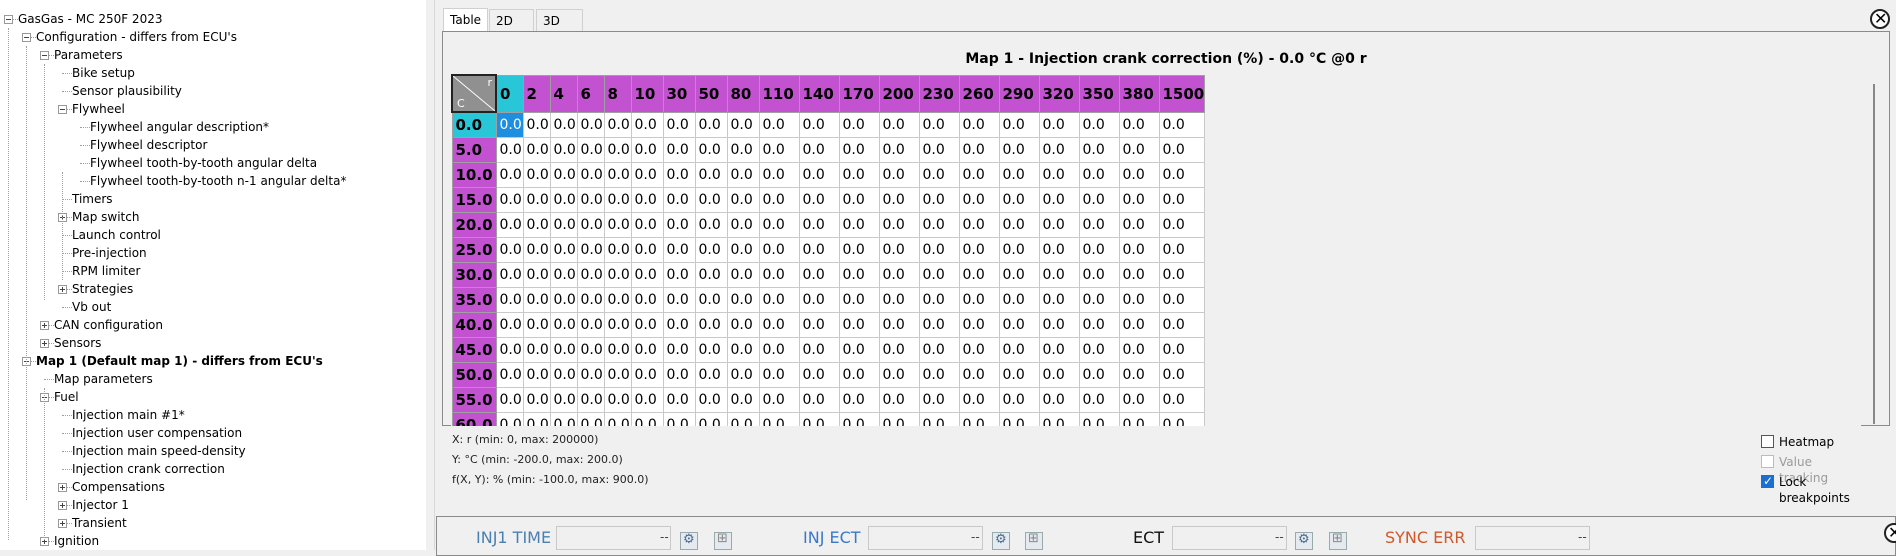 The image size is (1896, 556). Describe the element at coordinates (899, 93) in the screenshot. I see `column-breakpoint: 200` at that location.